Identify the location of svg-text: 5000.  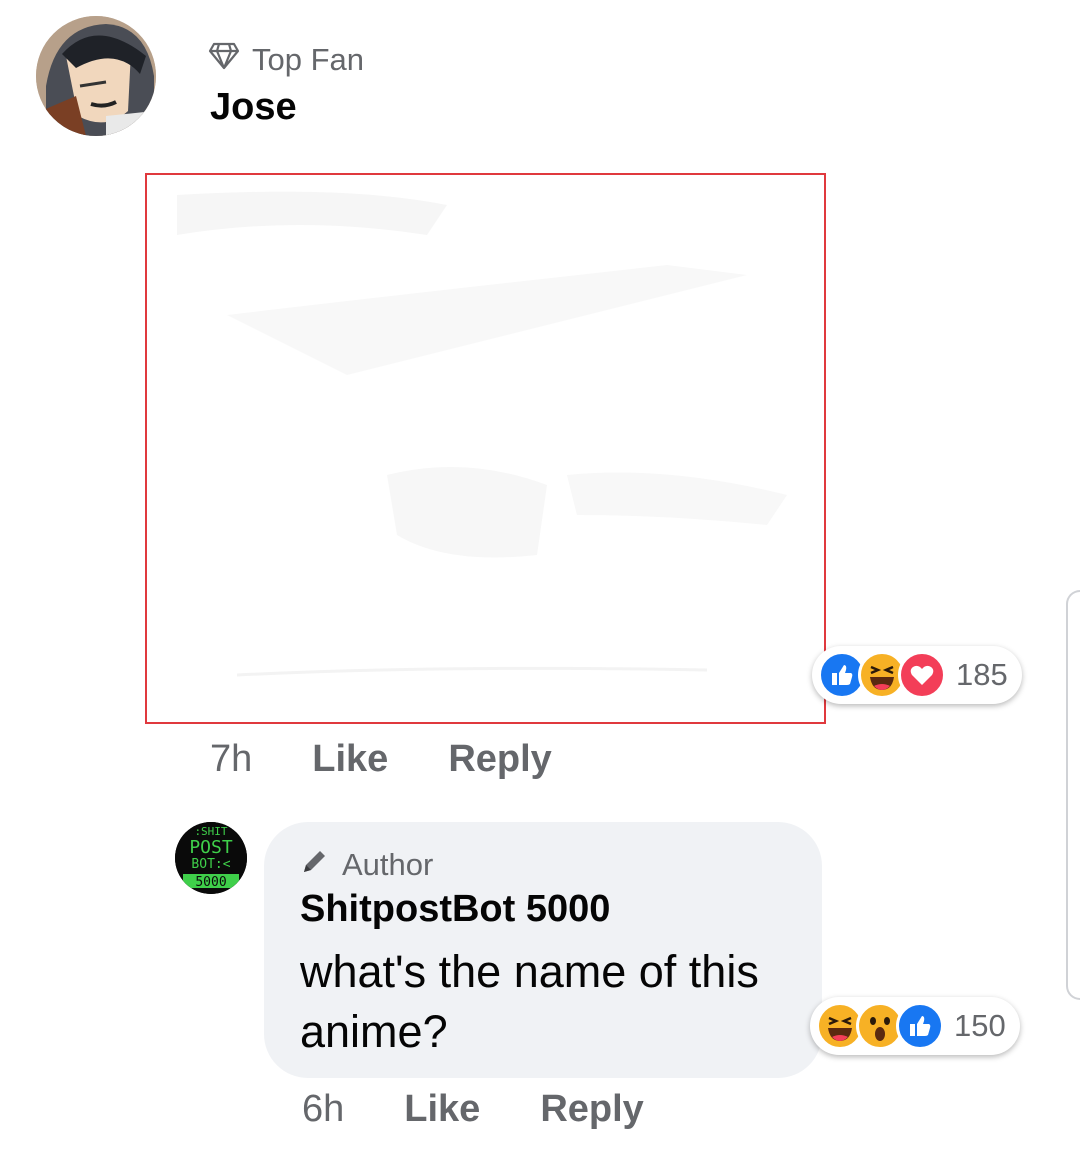
(210, 882).